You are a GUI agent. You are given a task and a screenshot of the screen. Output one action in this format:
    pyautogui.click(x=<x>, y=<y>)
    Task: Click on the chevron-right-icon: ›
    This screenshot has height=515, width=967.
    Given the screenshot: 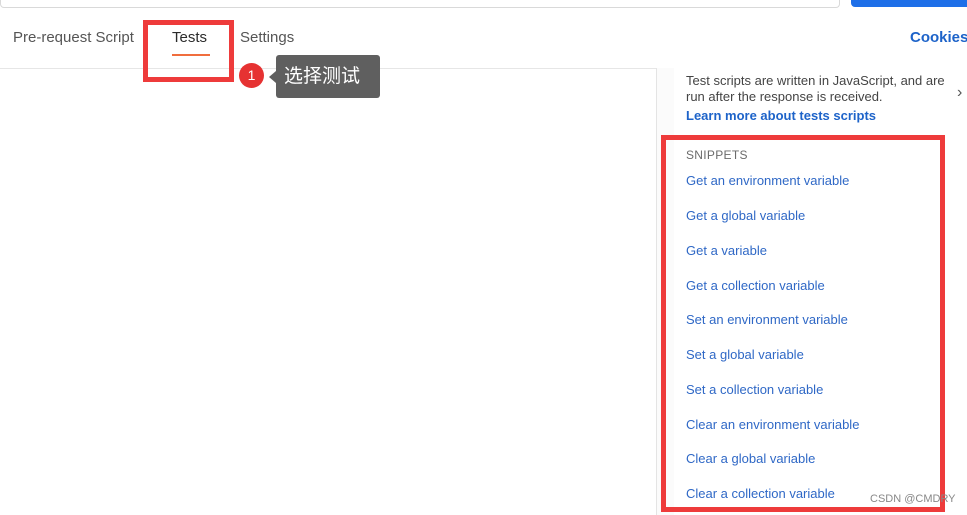 What is the action you would take?
    pyautogui.click(x=959, y=93)
    